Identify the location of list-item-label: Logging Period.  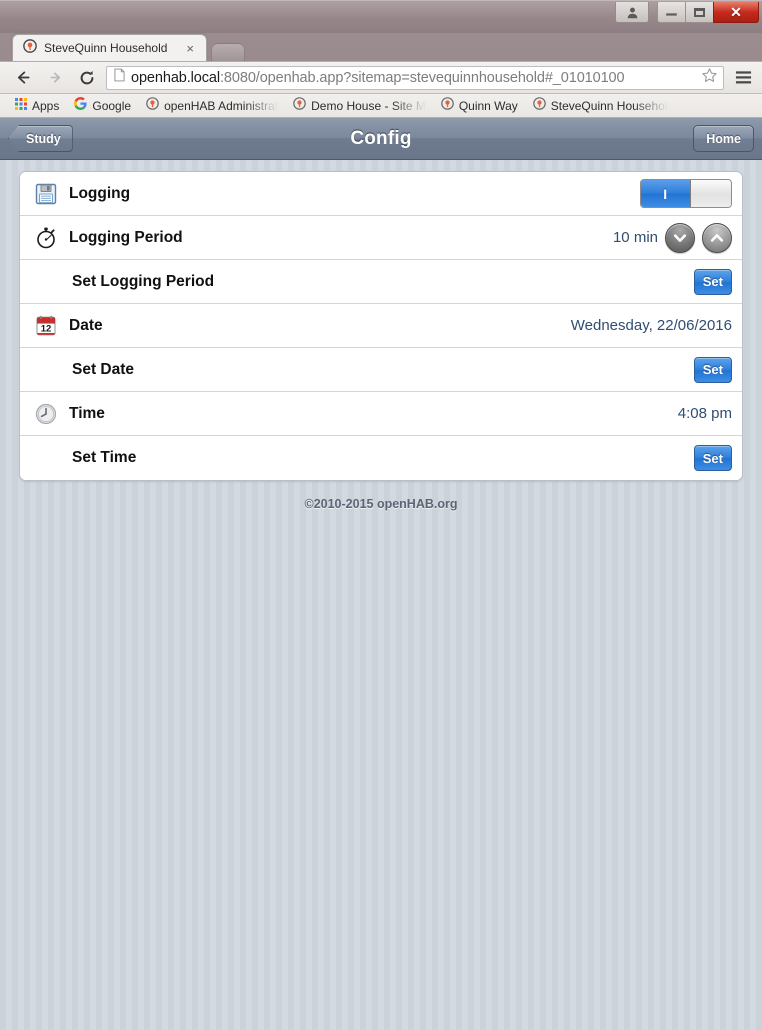
(126, 238).